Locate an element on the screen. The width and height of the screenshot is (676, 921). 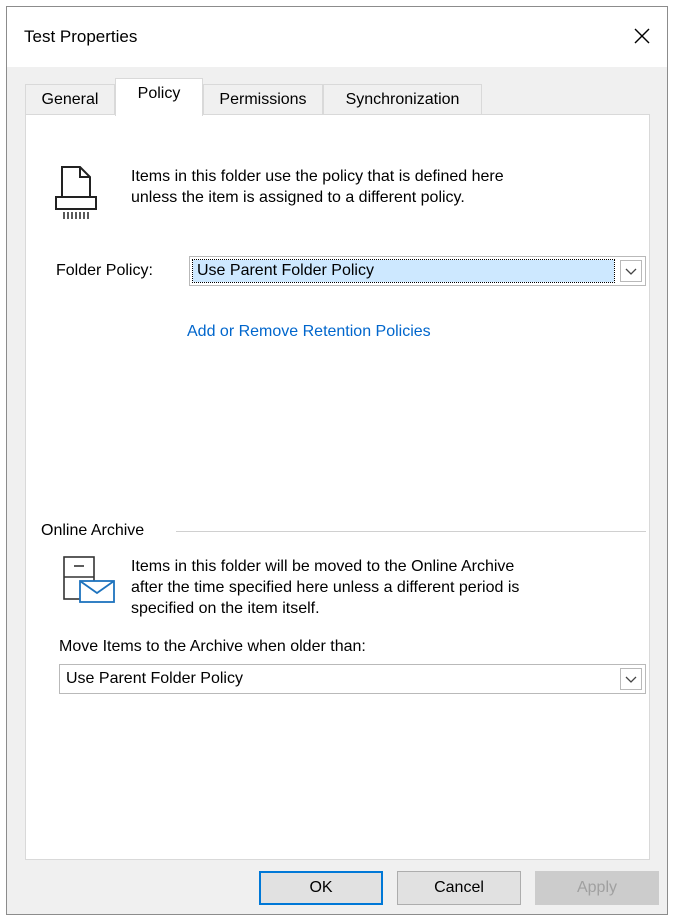
title-bar: Test Properties is located at coordinates (337, 37).